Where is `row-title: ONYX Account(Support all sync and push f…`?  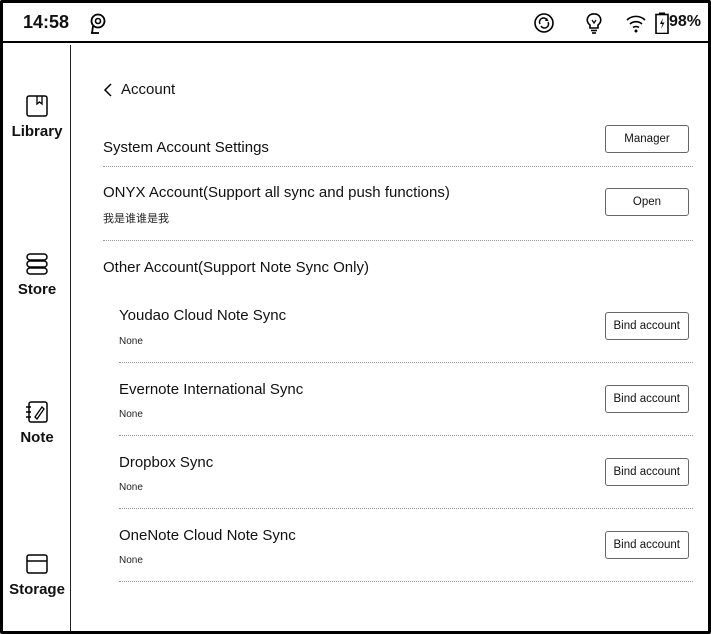
row-title: ONYX Account(Support all sync and push f… is located at coordinates (276, 192).